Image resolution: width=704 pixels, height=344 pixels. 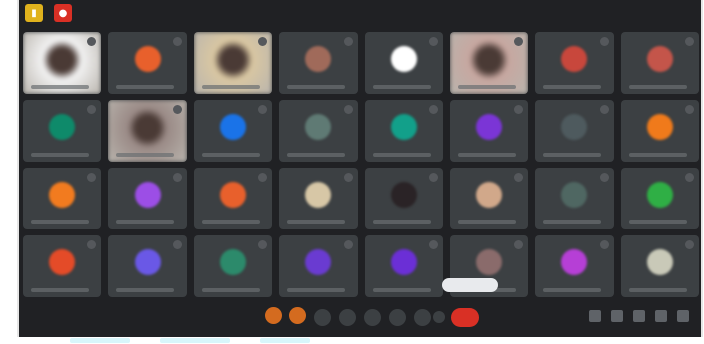 I want to click on info-icon, so click(x=595, y=316).